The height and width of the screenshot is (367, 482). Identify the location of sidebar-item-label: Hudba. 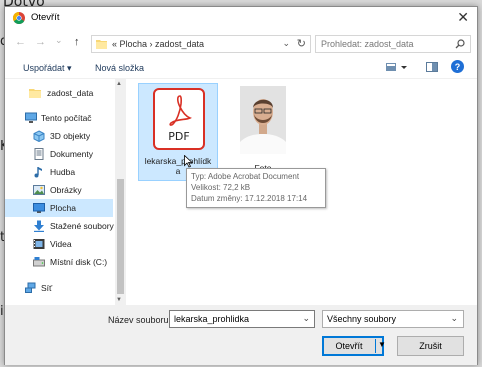
(63, 172).